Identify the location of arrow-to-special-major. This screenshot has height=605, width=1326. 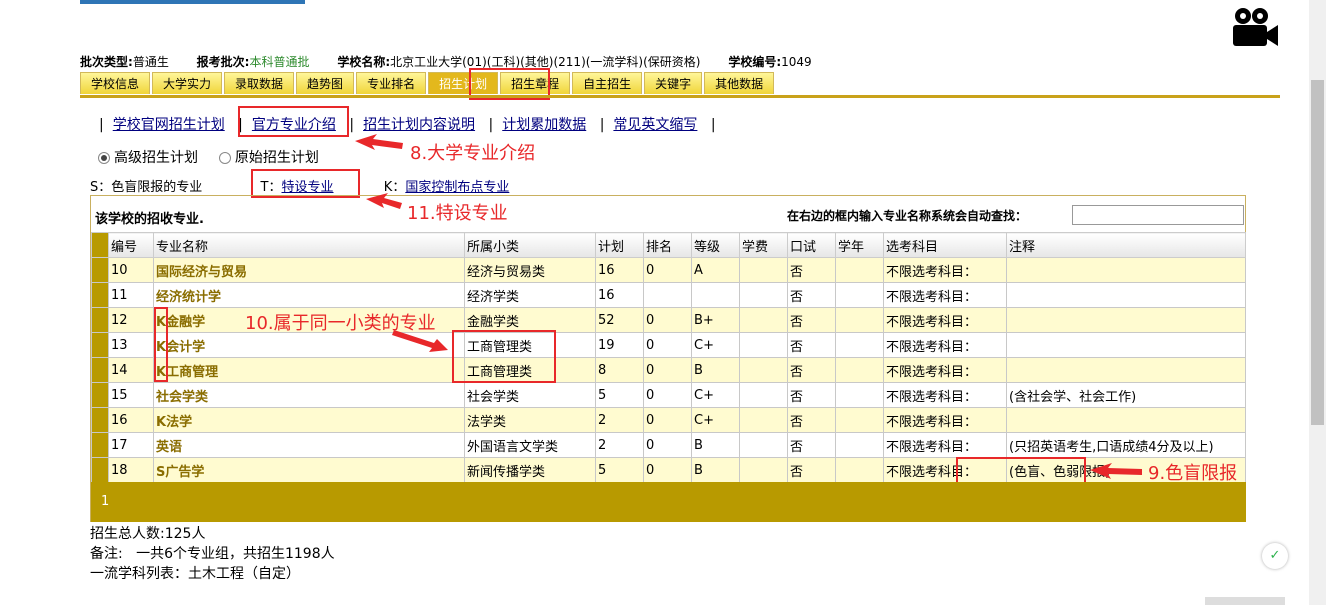
(384, 201).